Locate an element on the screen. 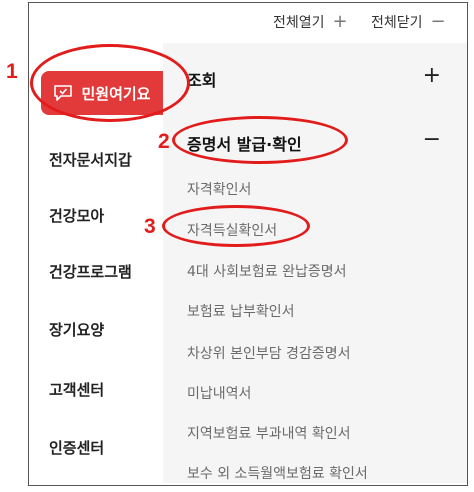 This screenshot has width=474, height=492. annotation-number-3: 3 is located at coordinates (150, 226).